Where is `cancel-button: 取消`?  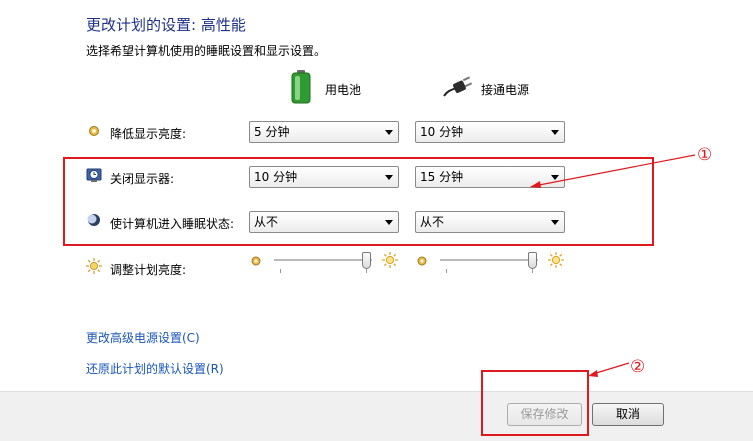 cancel-button: 取消 is located at coordinates (628, 414).